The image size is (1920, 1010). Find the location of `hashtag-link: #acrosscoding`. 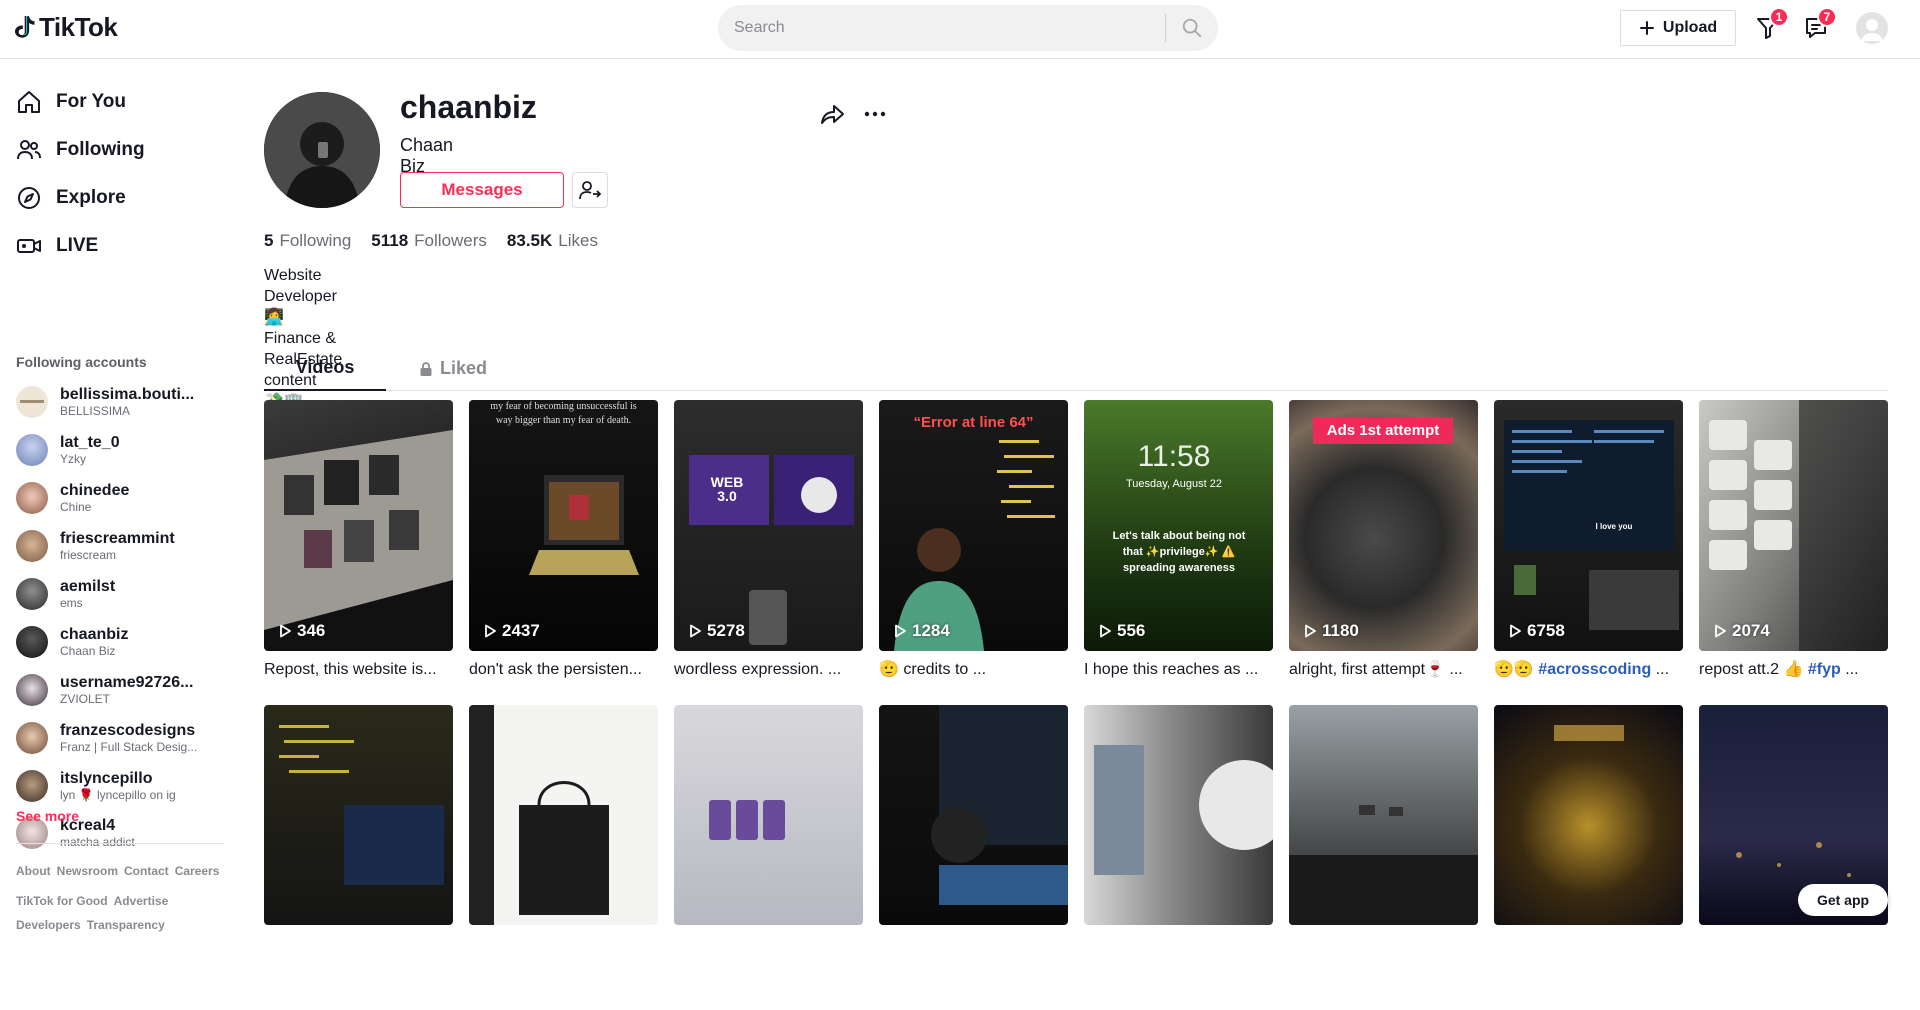

hashtag-link: #acrosscoding is located at coordinates (1594, 669).